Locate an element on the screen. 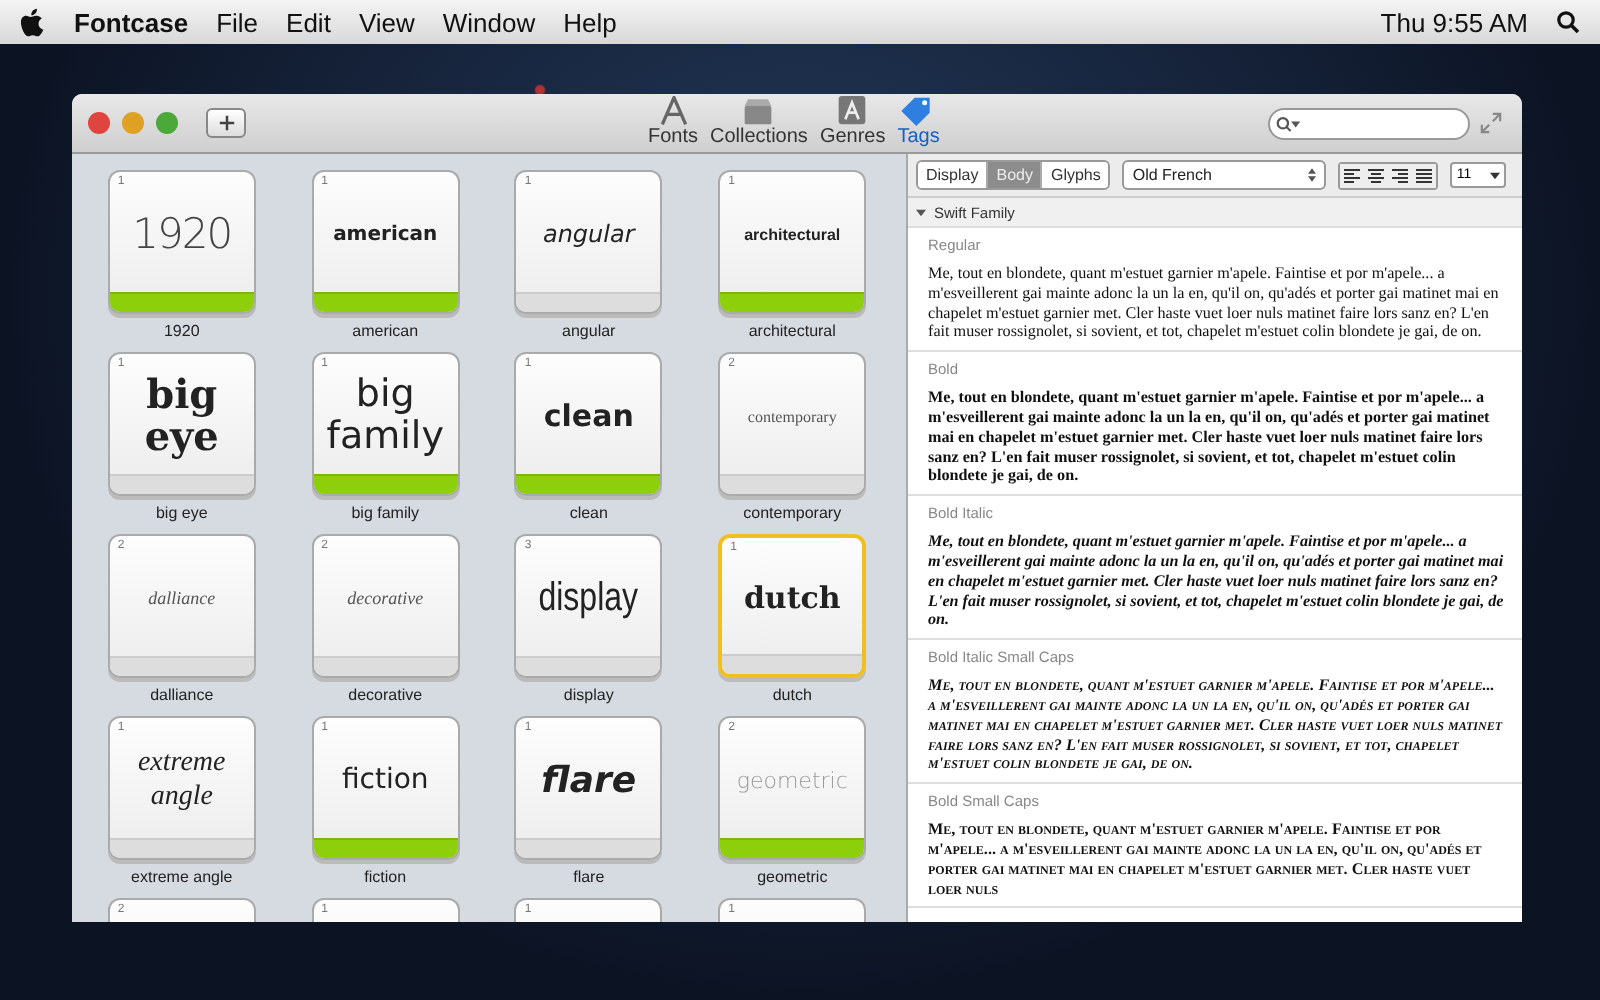 This screenshot has width=1600, height=1000. toolbar-tab: Genres is located at coordinates (852, 122).